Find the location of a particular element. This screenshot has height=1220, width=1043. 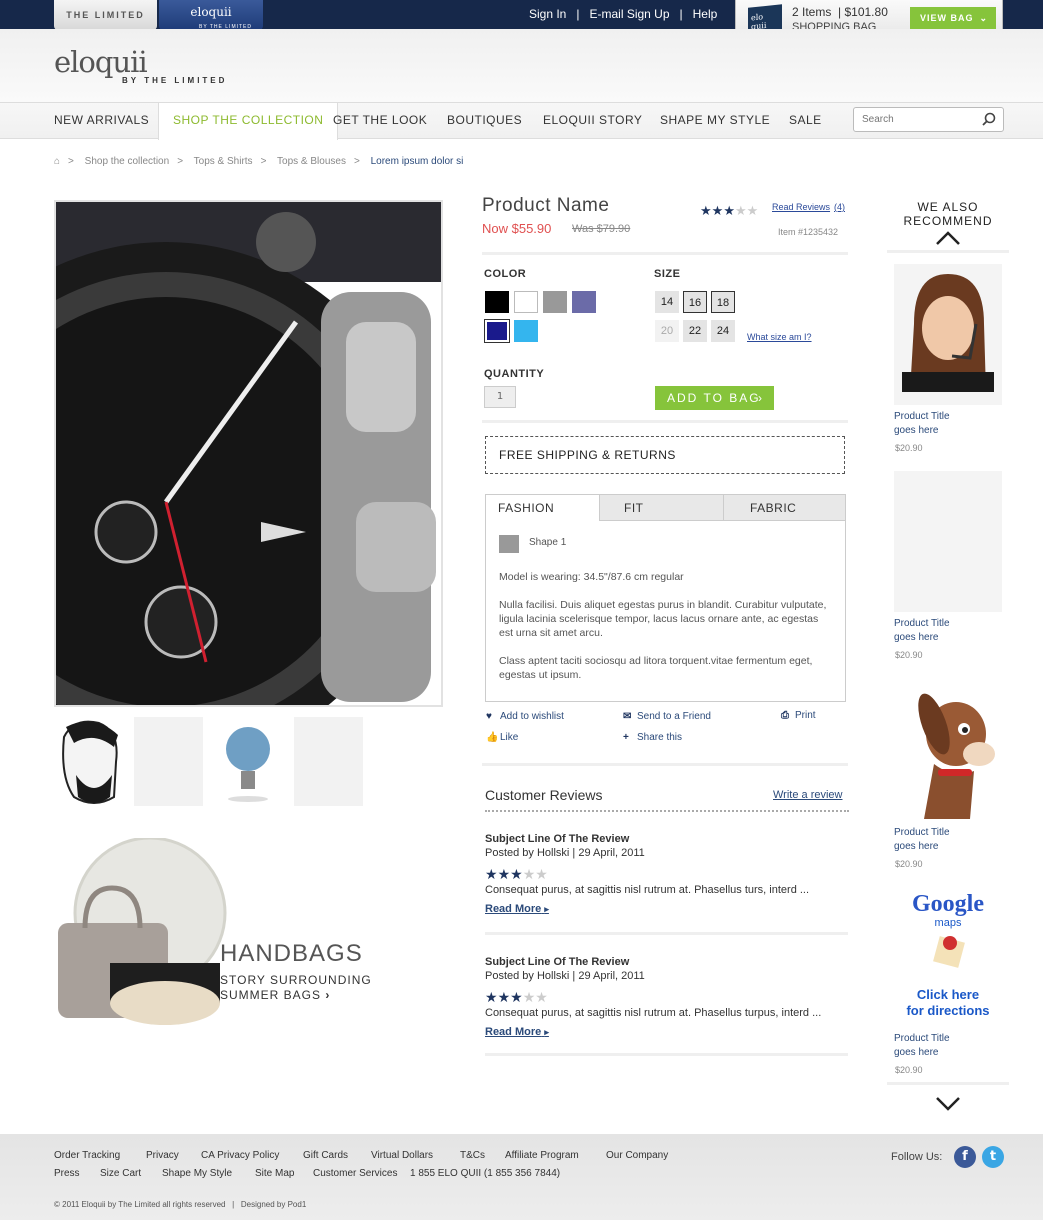

footer-link-privacy: Privacy is located at coordinates (162, 1155).